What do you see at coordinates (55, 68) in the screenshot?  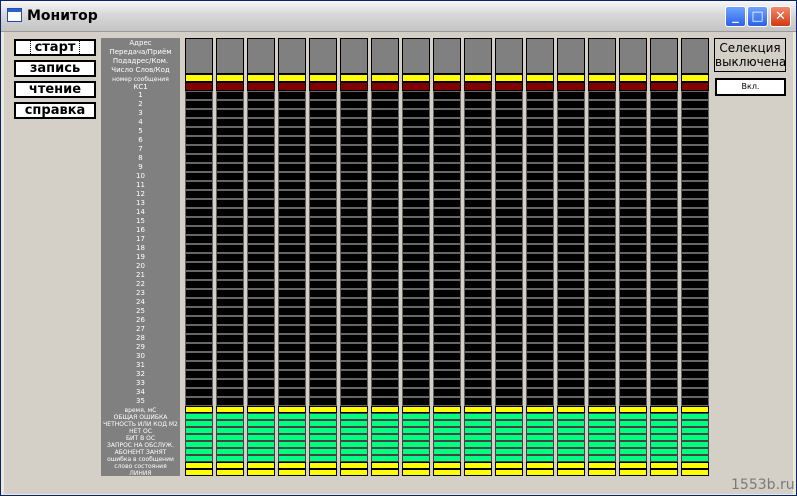 I see `write-button: запись` at bounding box center [55, 68].